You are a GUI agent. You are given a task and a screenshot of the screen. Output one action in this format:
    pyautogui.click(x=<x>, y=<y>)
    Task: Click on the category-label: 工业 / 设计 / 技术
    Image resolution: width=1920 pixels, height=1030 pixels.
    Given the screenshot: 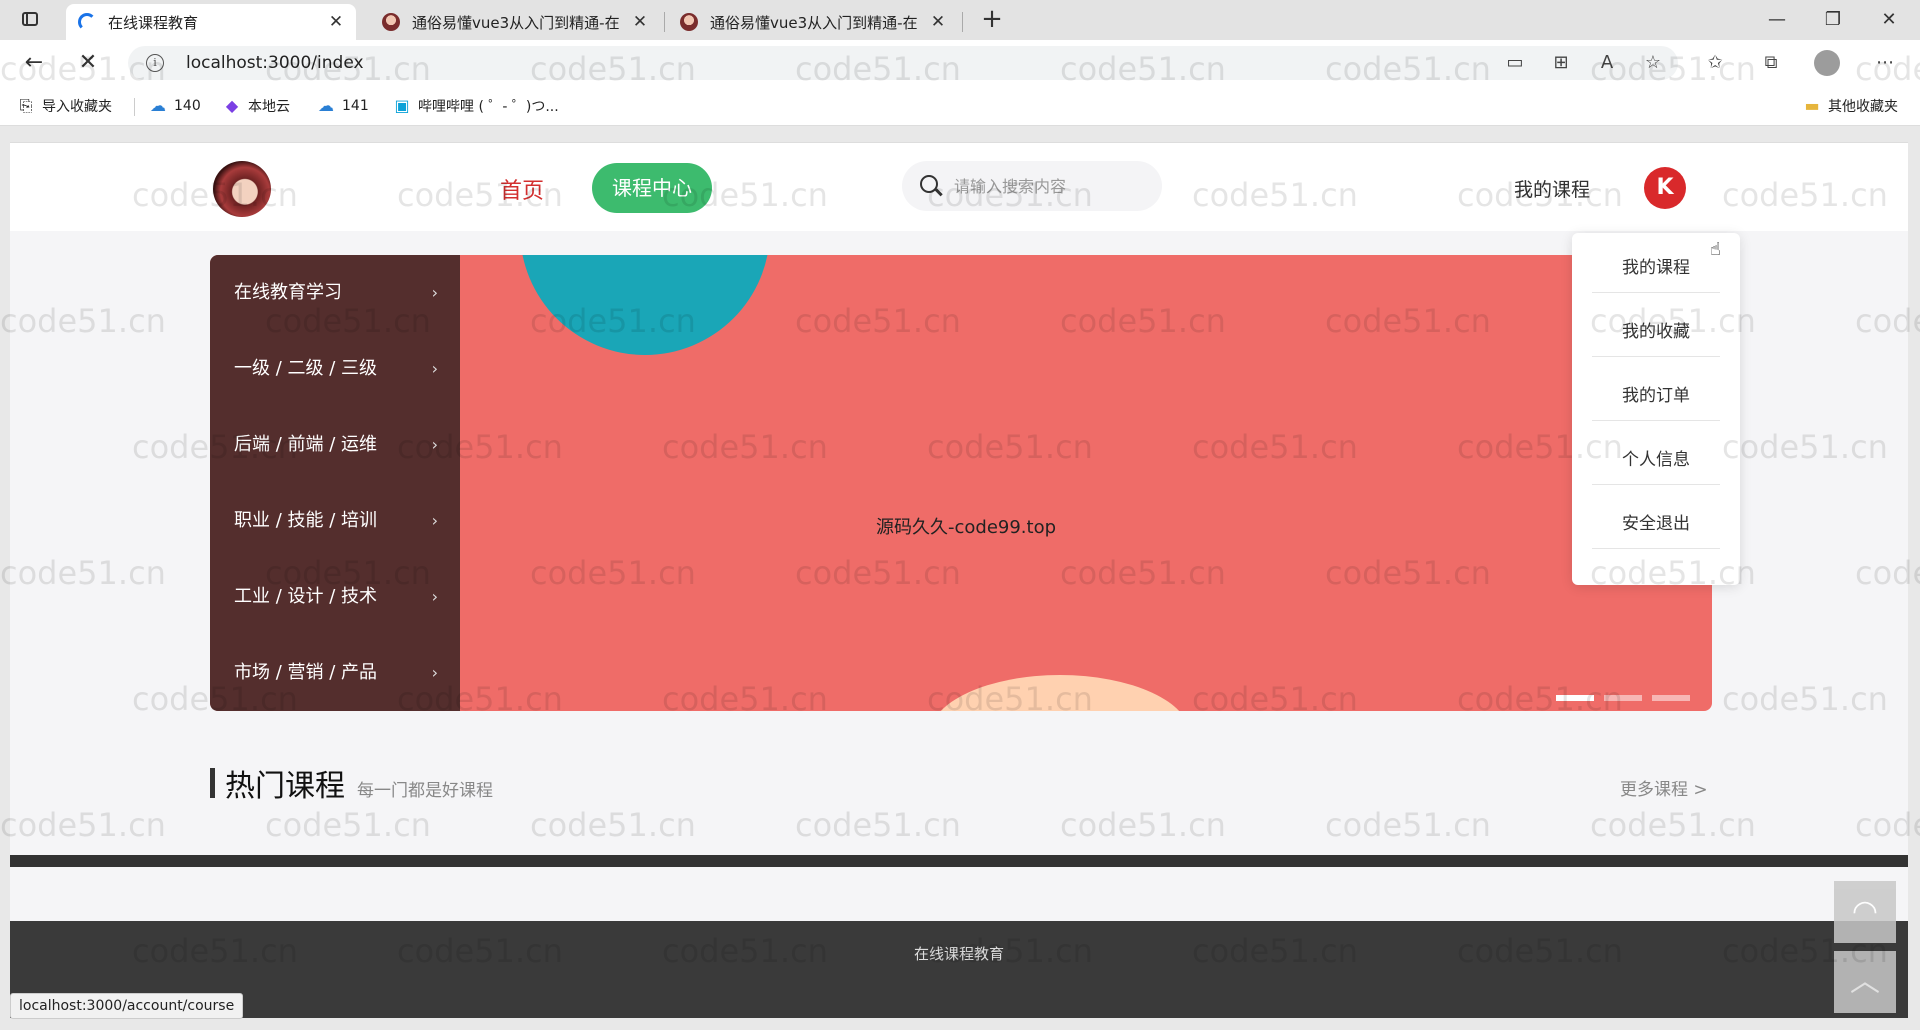 What is the action you would take?
    pyautogui.click(x=306, y=596)
    